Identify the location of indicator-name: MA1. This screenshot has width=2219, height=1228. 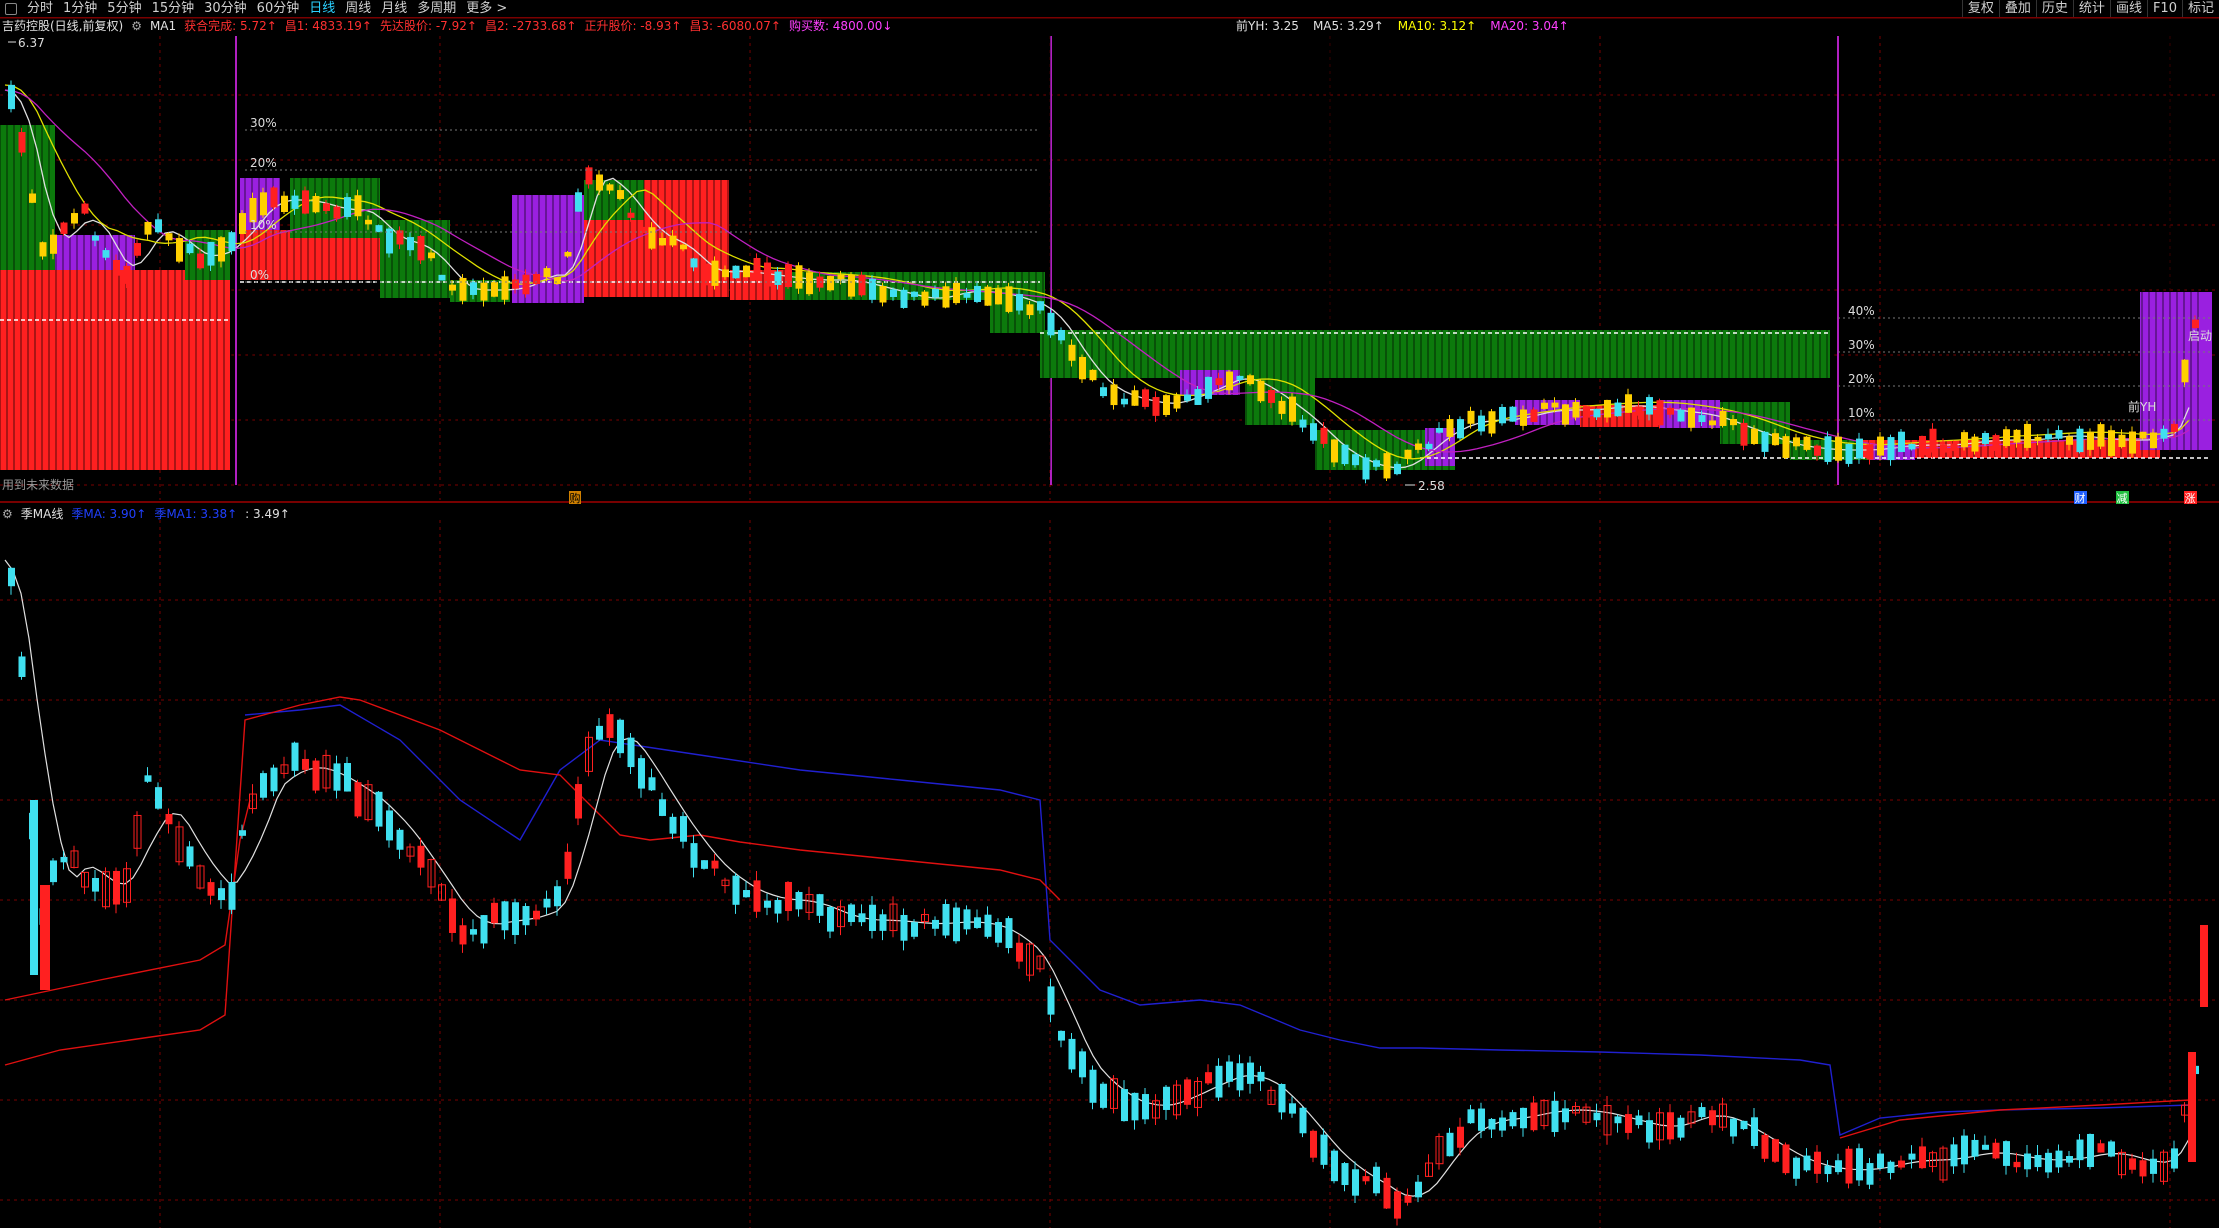
(163, 26).